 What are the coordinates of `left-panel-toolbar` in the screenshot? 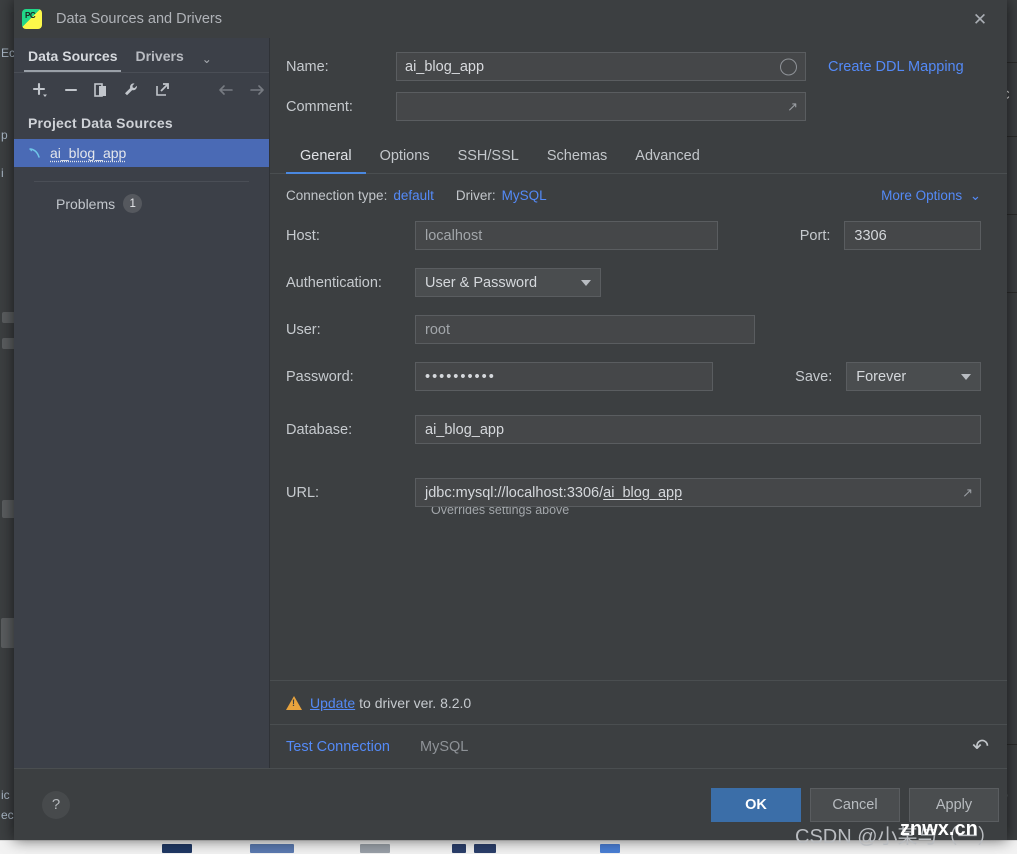 It's located at (141, 90).